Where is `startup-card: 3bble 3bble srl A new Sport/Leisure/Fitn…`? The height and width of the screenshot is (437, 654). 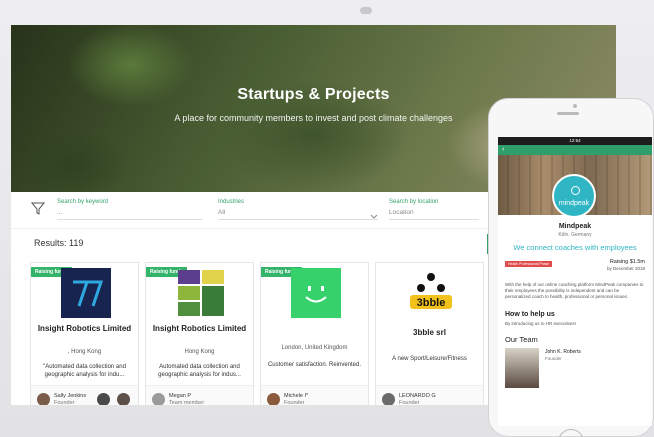
startup-card: 3bble 3bble srl A new Sport/Leisure/Fitn… is located at coordinates (429, 333).